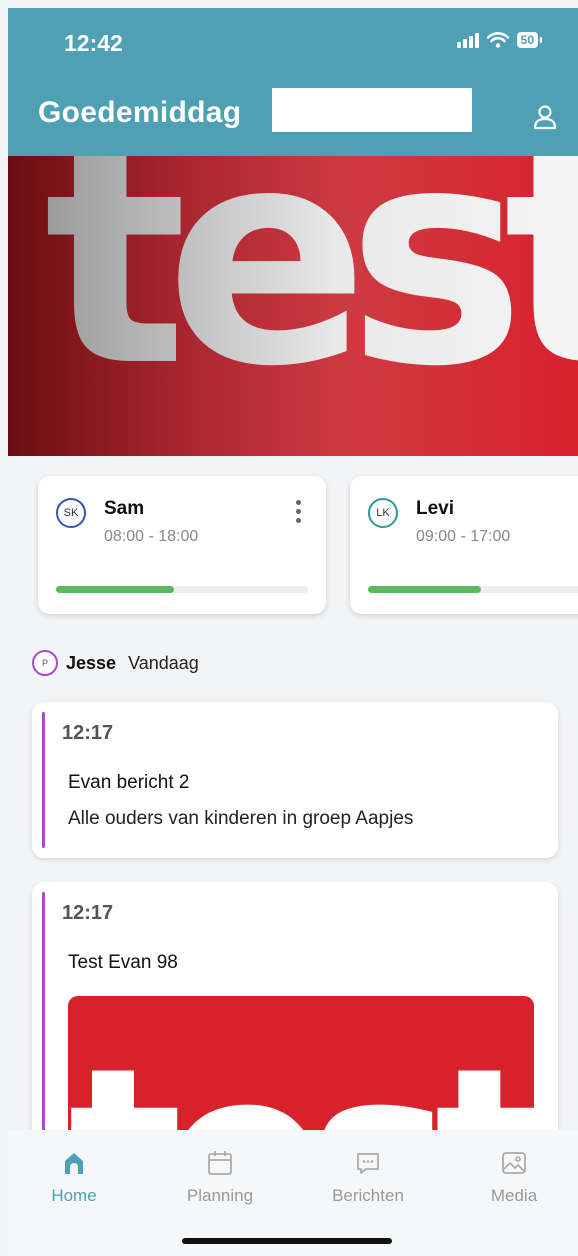 The image size is (578, 1256). What do you see at coordinates (467, 40) in the screenshot?
I see `signal-icon` at bounding box center [467, 40].